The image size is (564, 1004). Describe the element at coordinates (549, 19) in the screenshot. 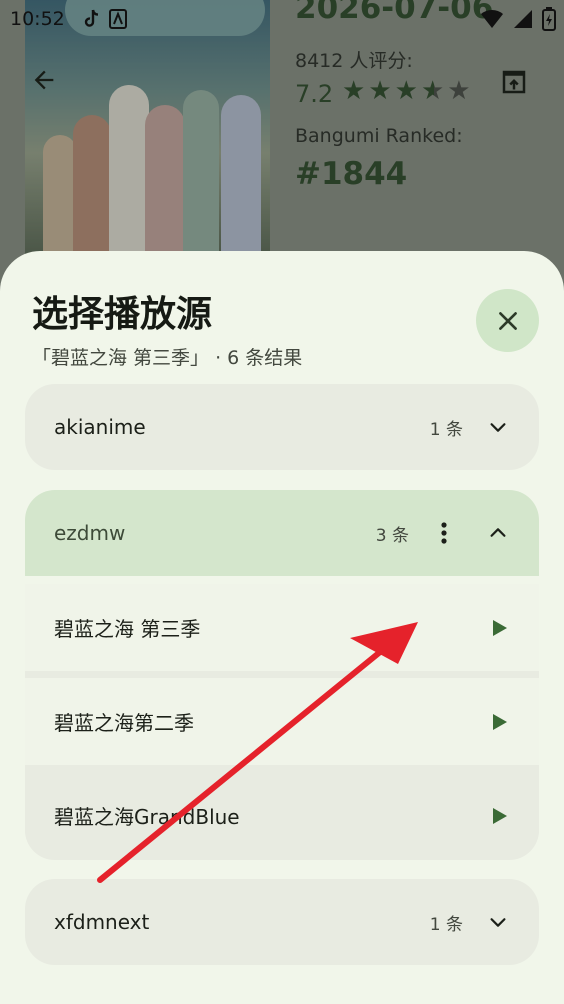

I see `battery-icon` at that location.